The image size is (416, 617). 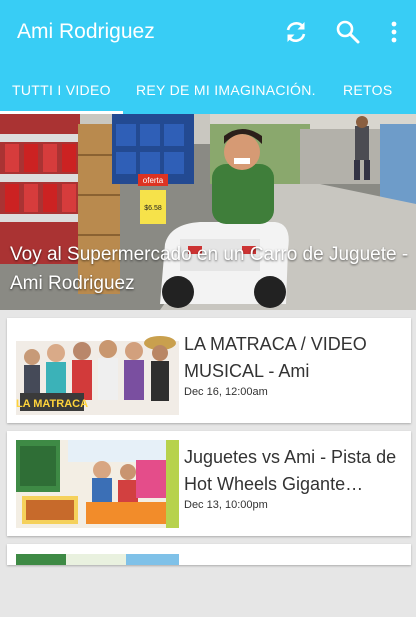 I want to click on overflow-menu-button, so click(x=394, y=32).